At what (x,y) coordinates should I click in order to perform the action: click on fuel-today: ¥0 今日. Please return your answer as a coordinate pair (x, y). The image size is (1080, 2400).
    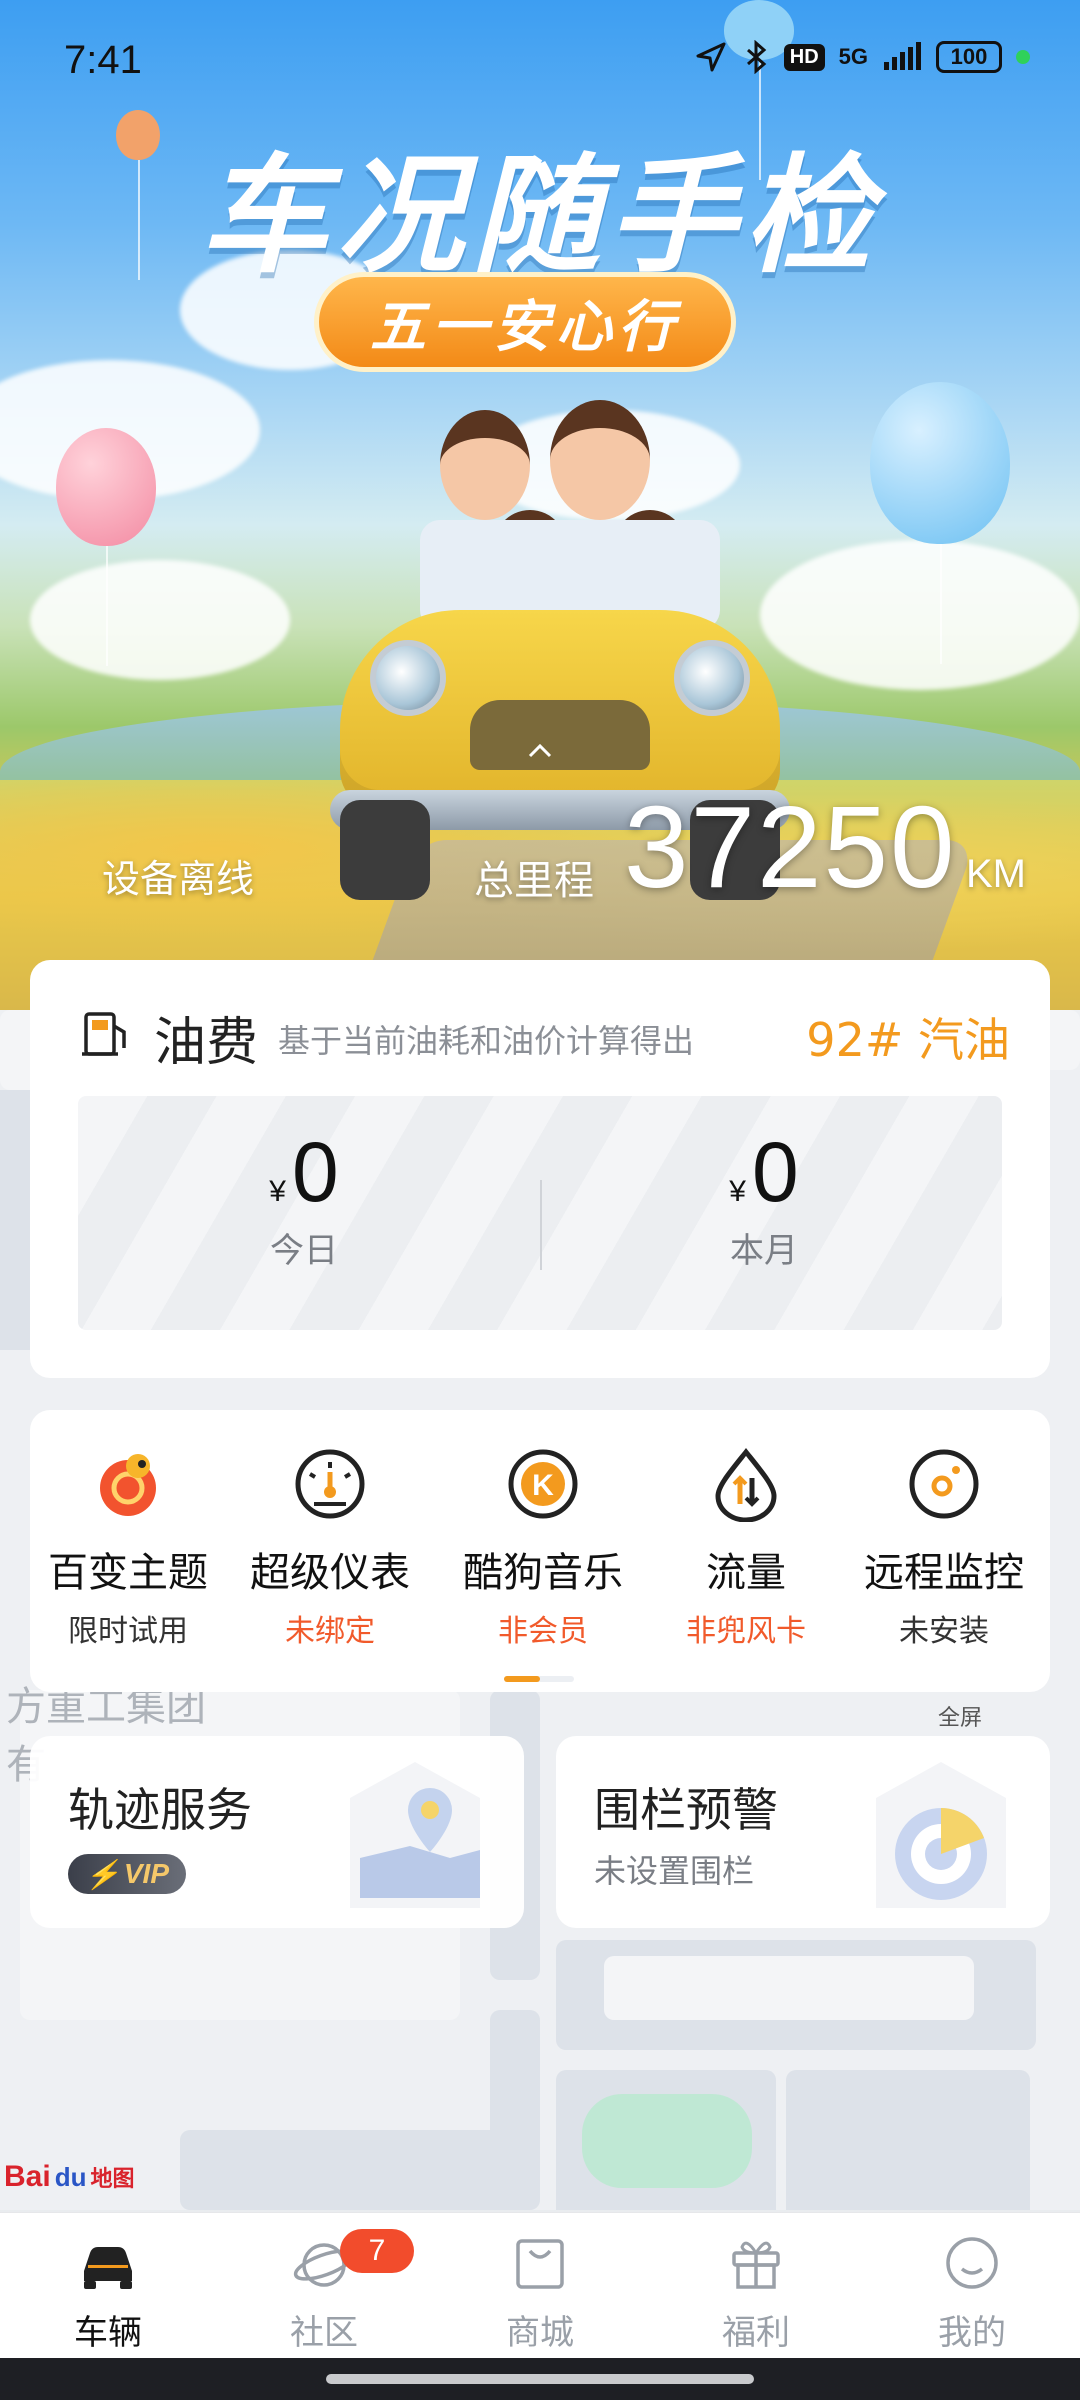
    Looking at the image, I should click on (304, 1198).